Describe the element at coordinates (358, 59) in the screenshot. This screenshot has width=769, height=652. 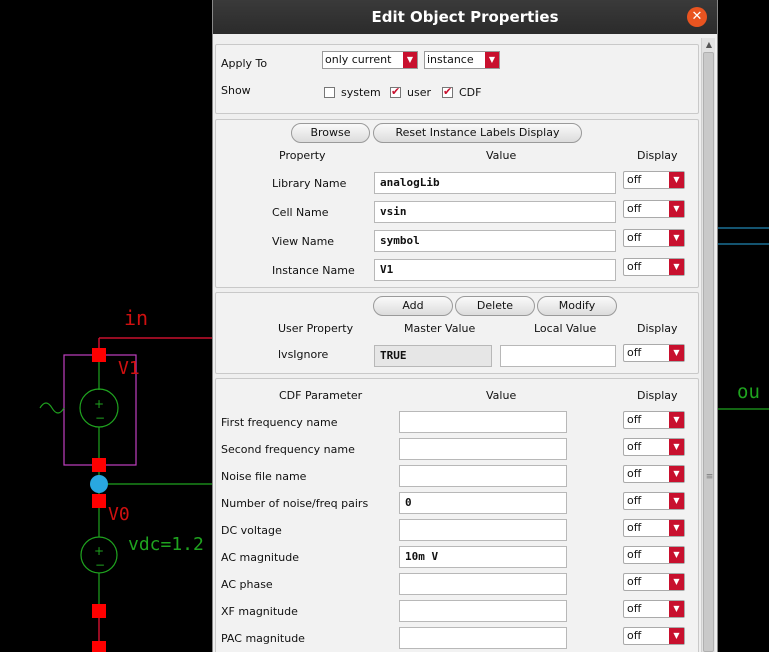
I see `apply-to-scope-value: only current` at that location.